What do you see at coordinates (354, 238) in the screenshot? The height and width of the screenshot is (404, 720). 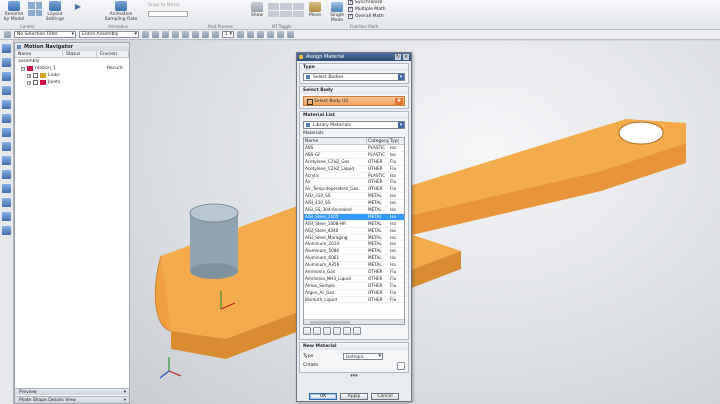 I see `material-row: AISI_Steel_Maraging METAL Iso` at bounding box center [354, 238].